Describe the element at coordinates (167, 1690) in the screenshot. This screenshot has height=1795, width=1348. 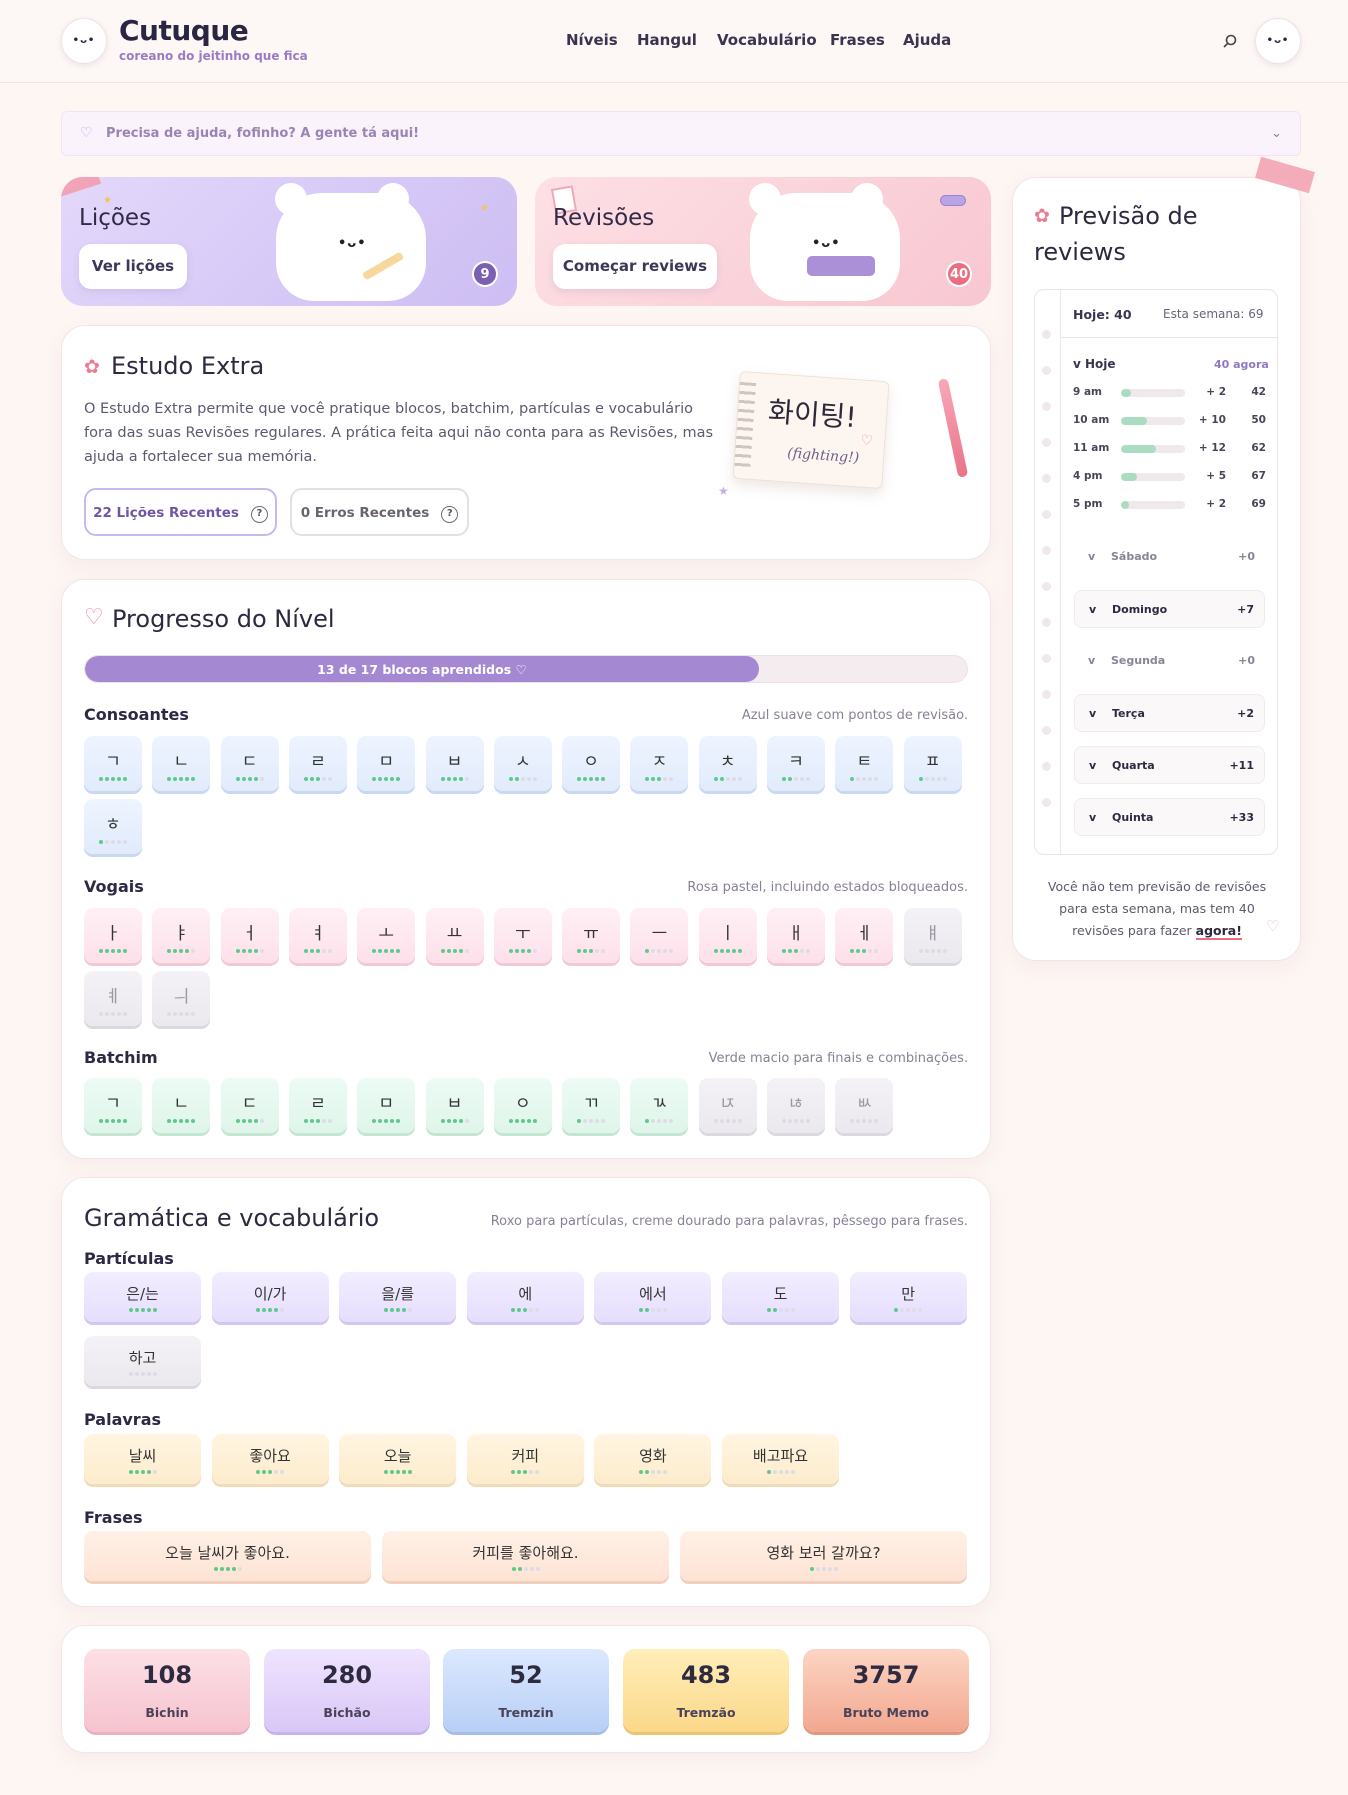
I see `stat-bichin: 108 Bichin` at that location.